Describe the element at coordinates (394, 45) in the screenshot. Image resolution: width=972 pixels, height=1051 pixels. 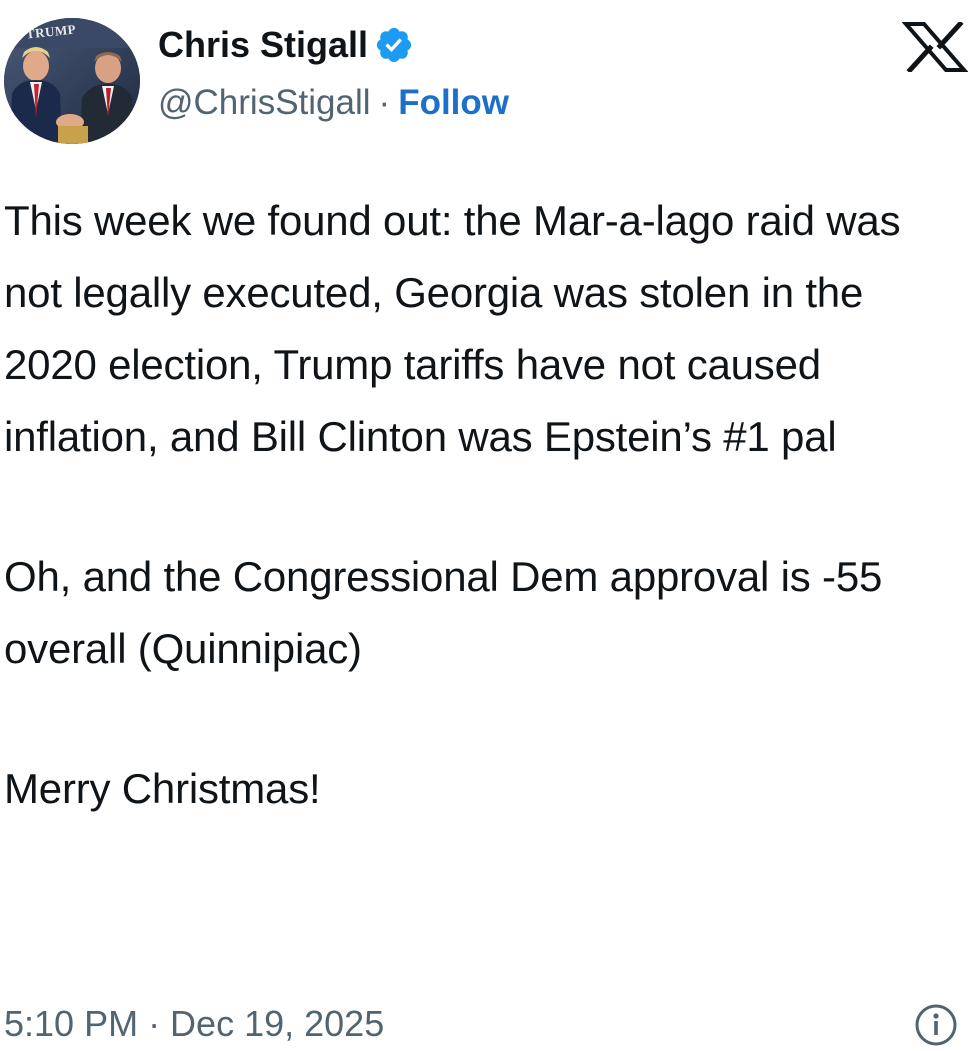
I see `verified-badge-icon` at that location.